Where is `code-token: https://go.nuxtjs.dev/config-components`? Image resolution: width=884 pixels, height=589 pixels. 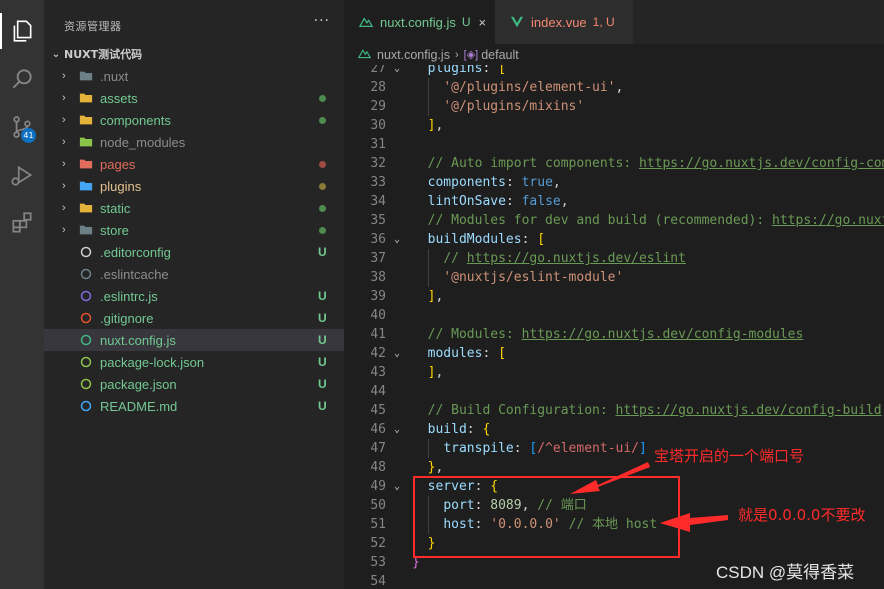
code-token: https://go.nuxtjs.dev/config-components is located at coordinates (761, 163).